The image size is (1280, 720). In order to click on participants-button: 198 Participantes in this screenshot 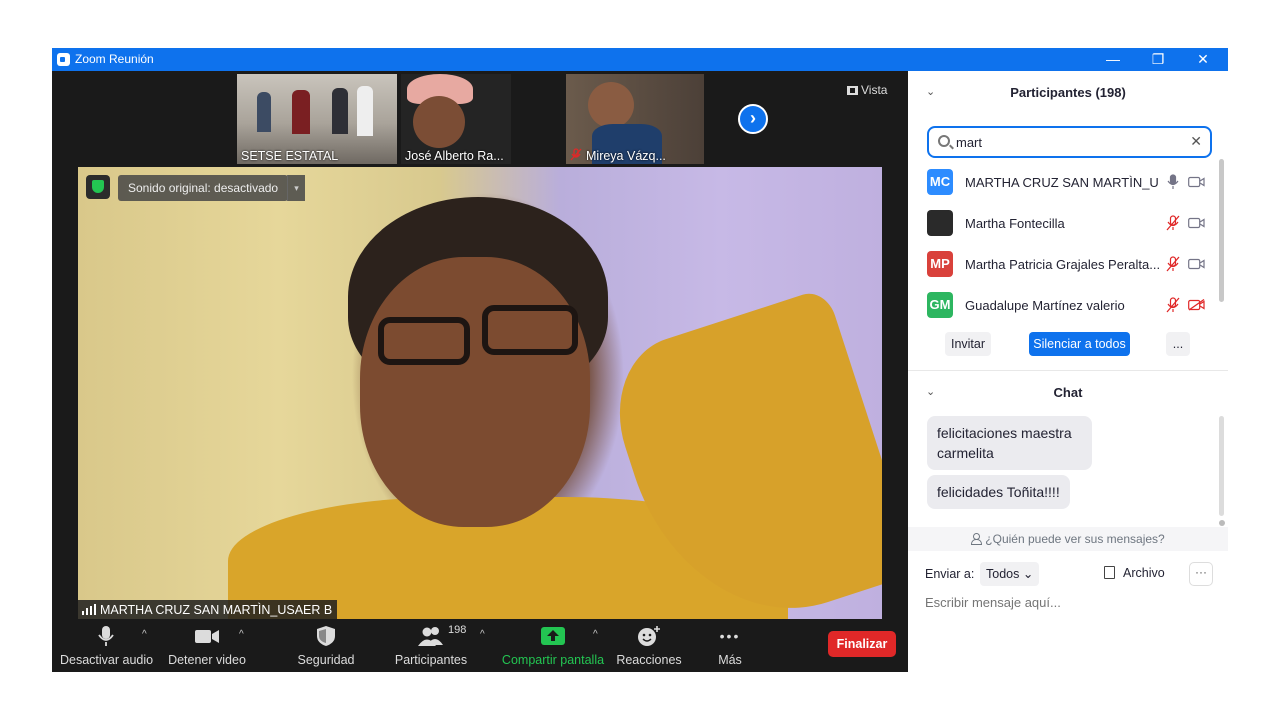, I will do `click(431, 645)`.